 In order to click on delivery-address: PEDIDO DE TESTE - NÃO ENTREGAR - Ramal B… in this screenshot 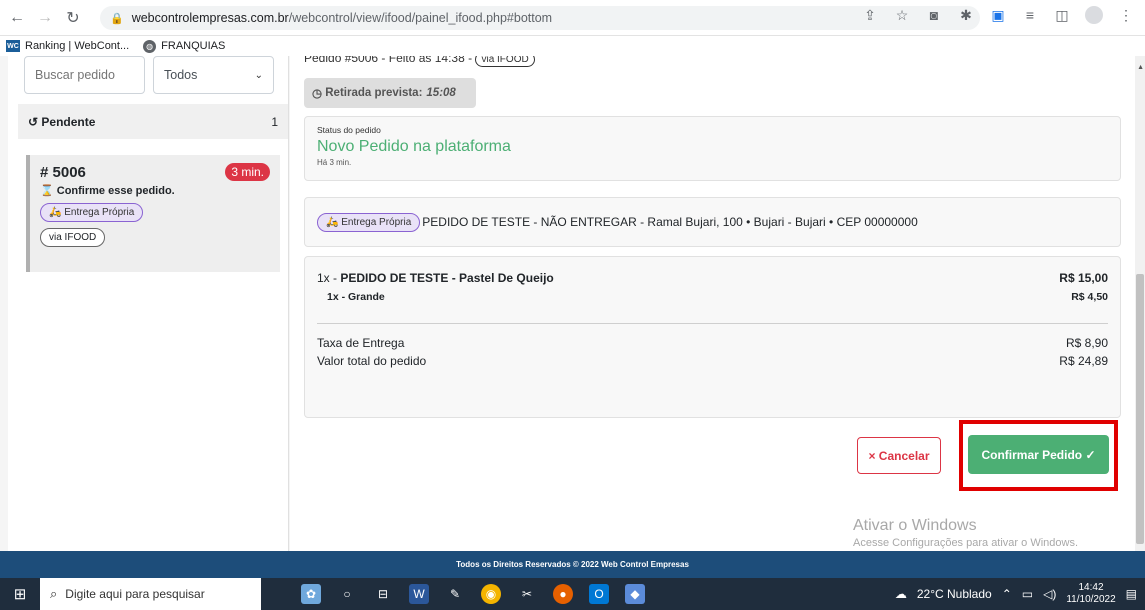, I will do `click(670, 222)`.